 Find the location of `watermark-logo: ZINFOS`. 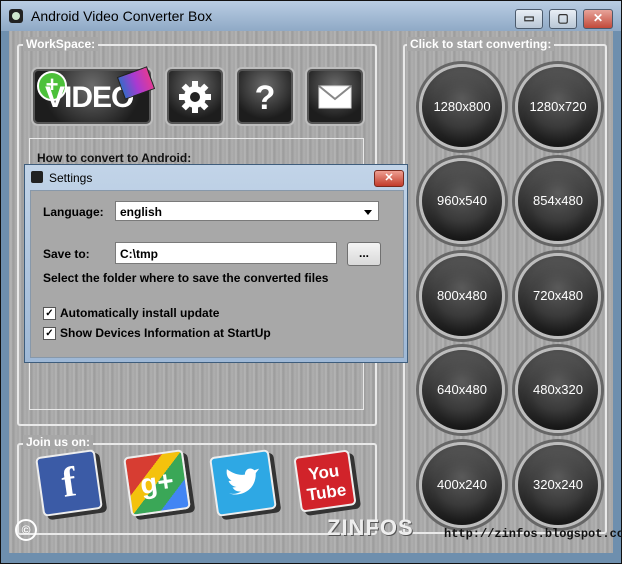

watermark-logo: ZINFOS is located at coordinates (370, 527).